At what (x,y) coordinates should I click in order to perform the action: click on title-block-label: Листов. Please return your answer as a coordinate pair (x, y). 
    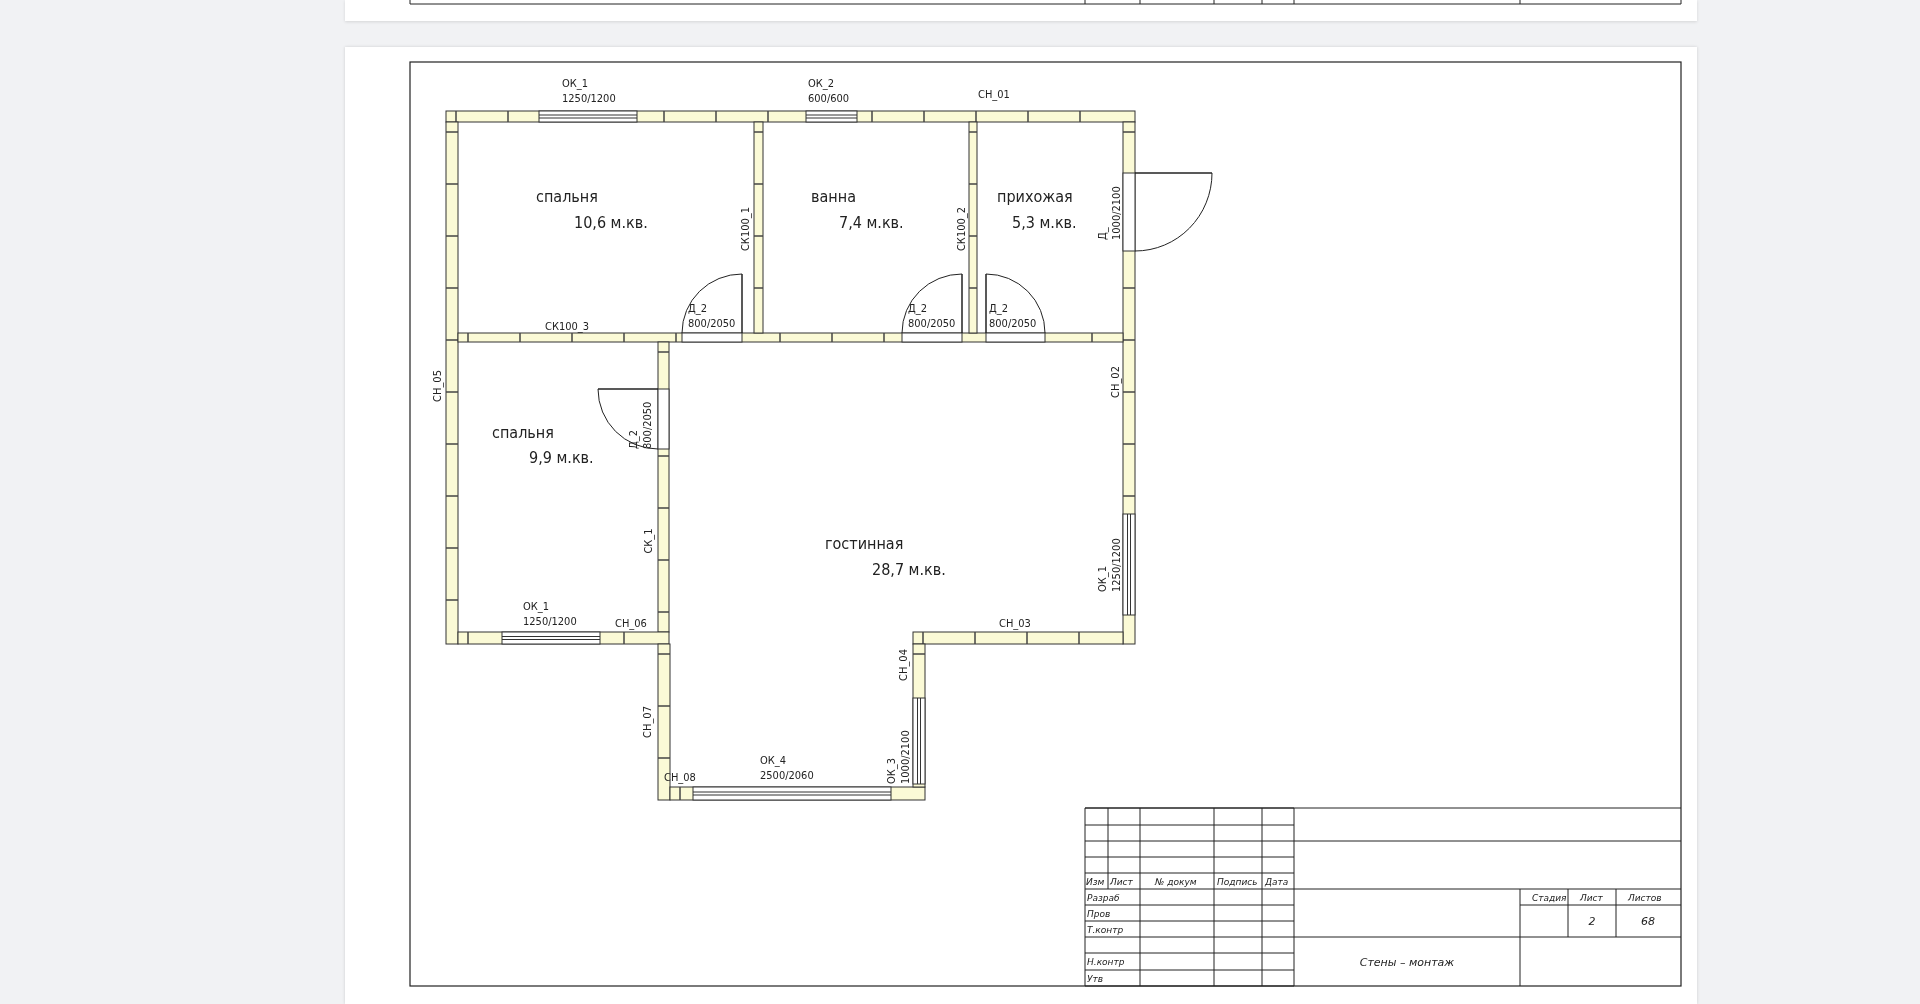
    Looking at the image, I should click on (1645, 898).